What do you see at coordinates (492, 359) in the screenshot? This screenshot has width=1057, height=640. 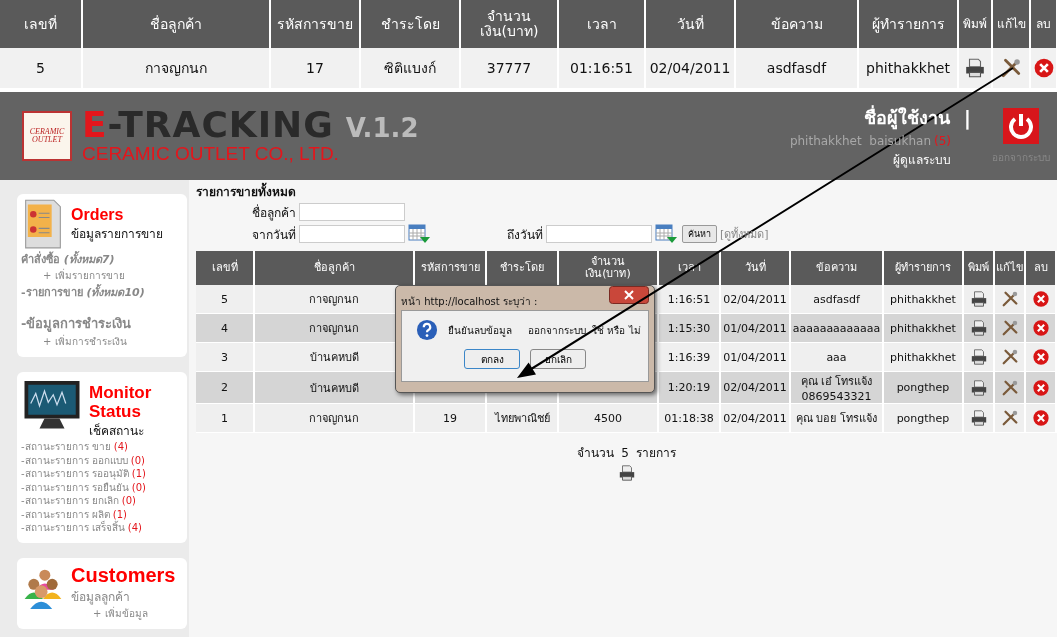 I see `ok-button: ตกลง` at bounding box center [492, 359].